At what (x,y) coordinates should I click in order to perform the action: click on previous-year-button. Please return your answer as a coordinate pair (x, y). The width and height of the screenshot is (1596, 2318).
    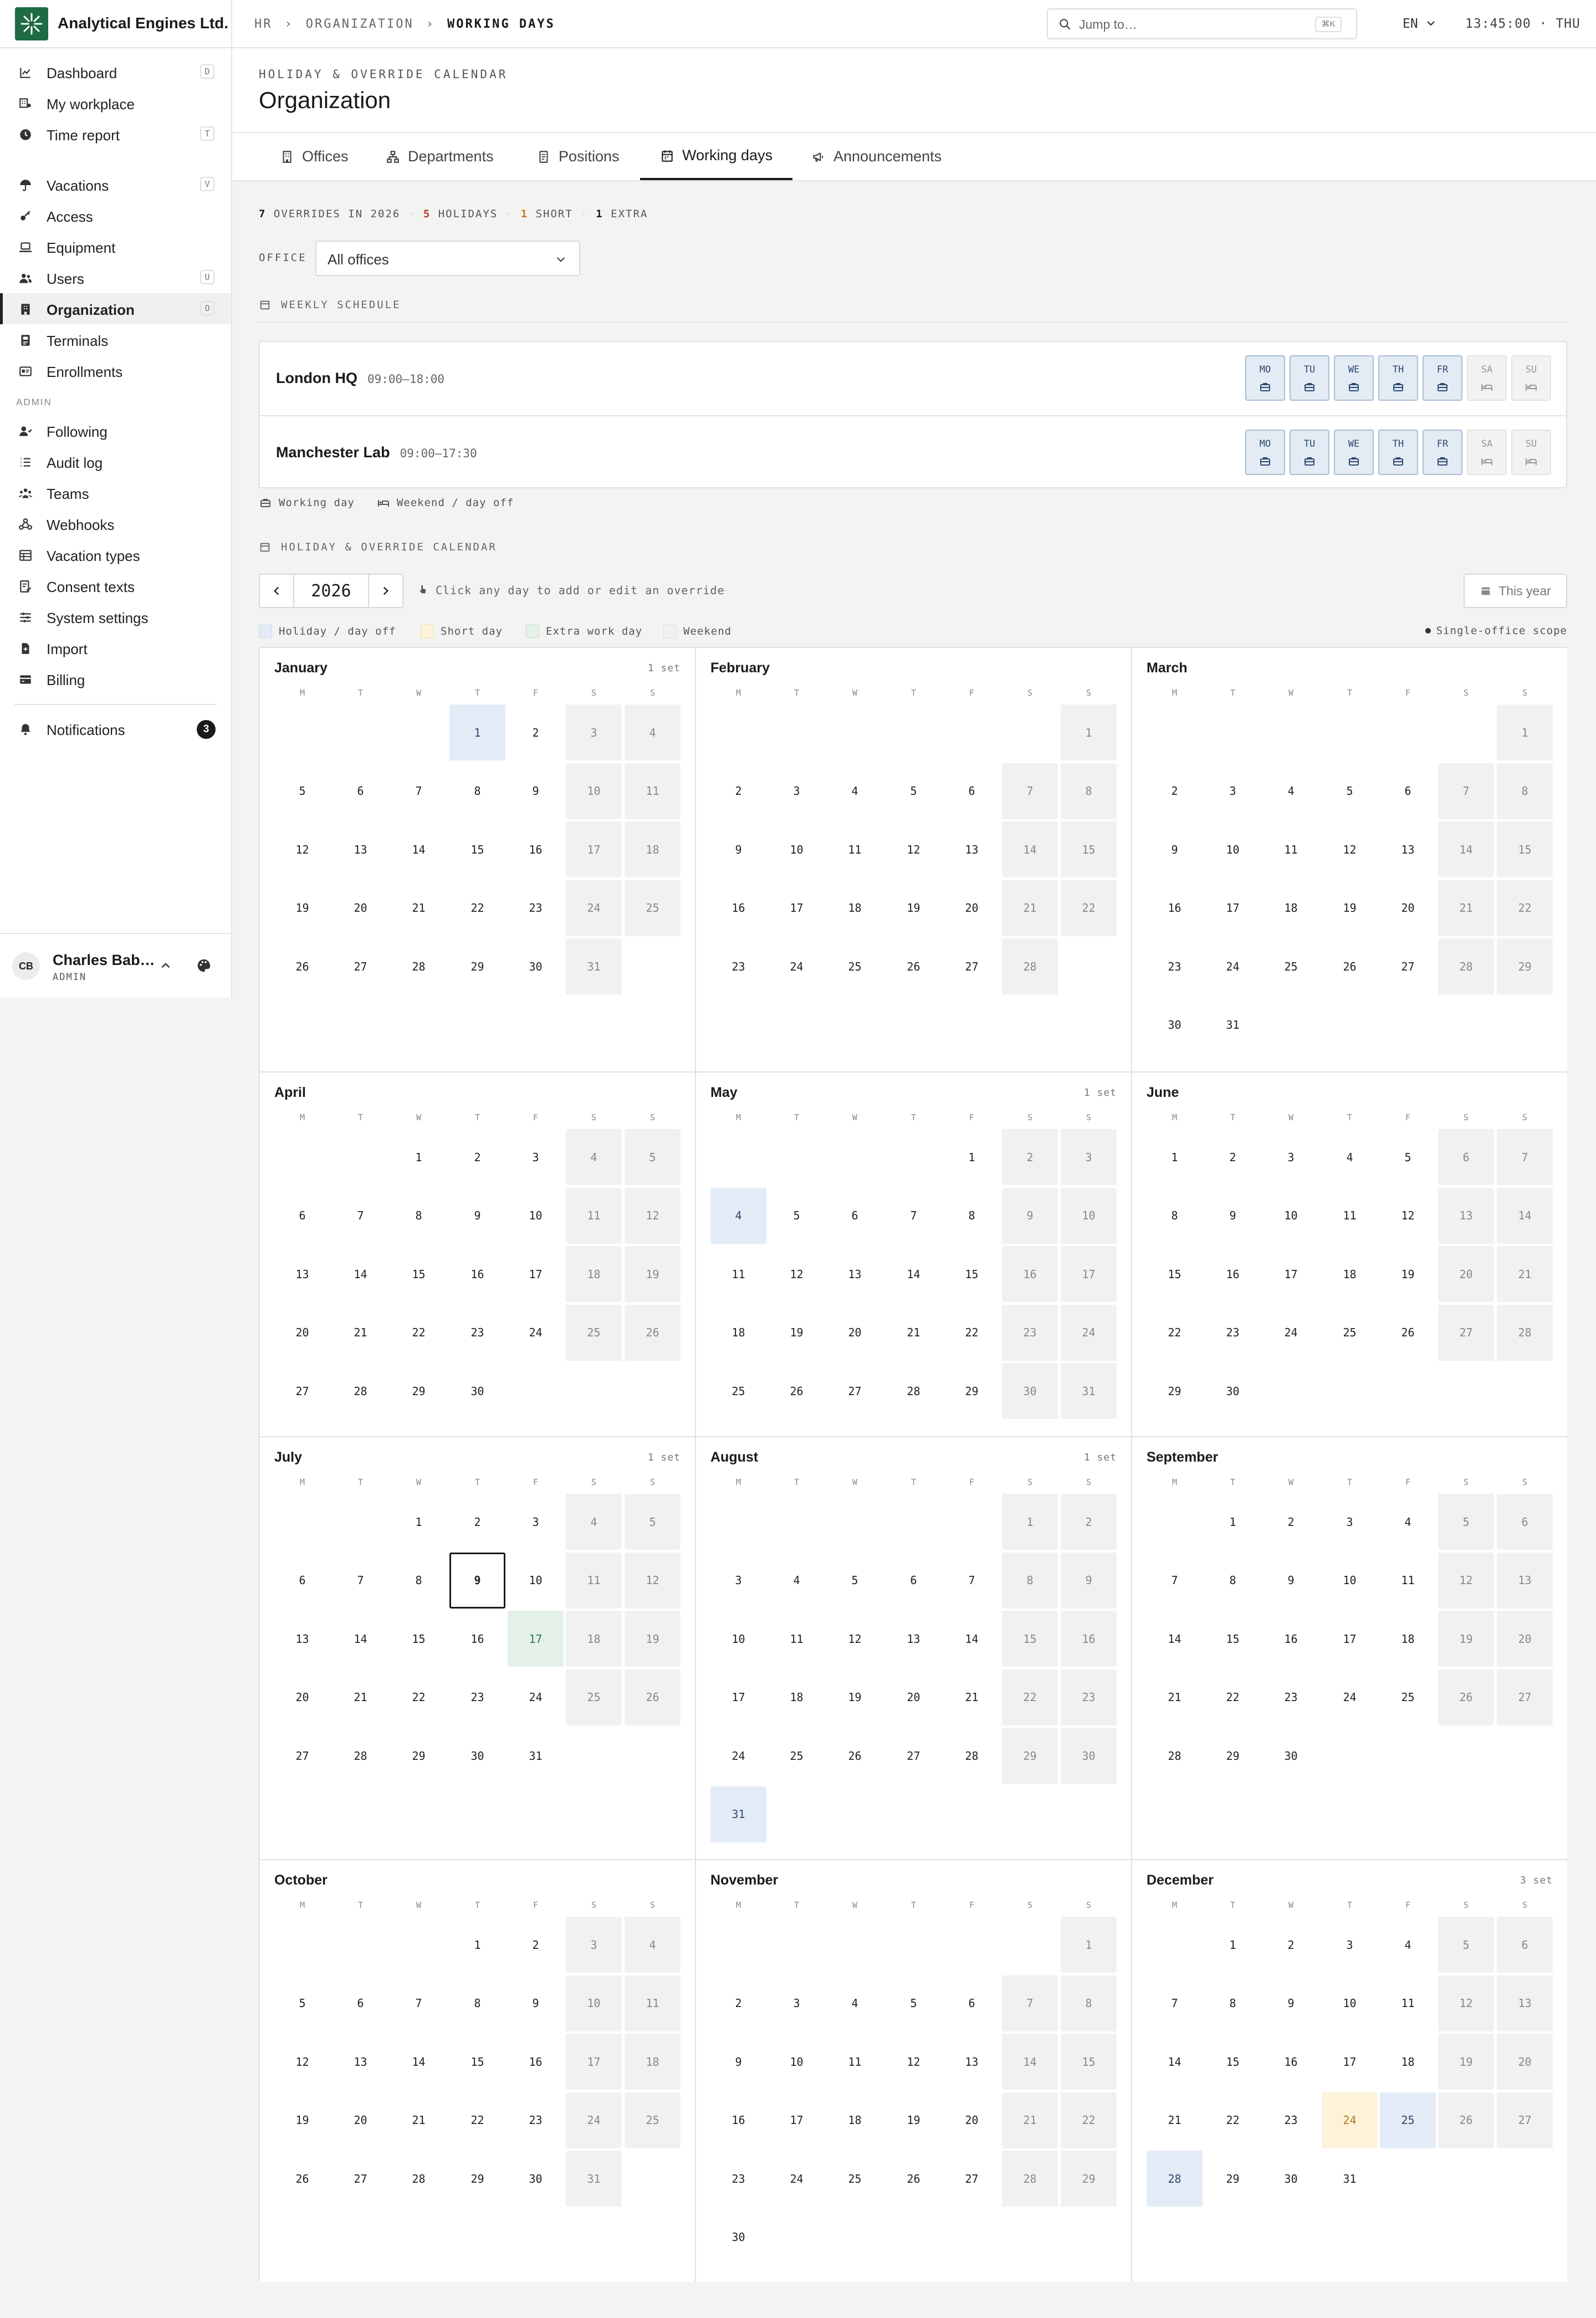
    Looking at the image, I should click on (277, 591).